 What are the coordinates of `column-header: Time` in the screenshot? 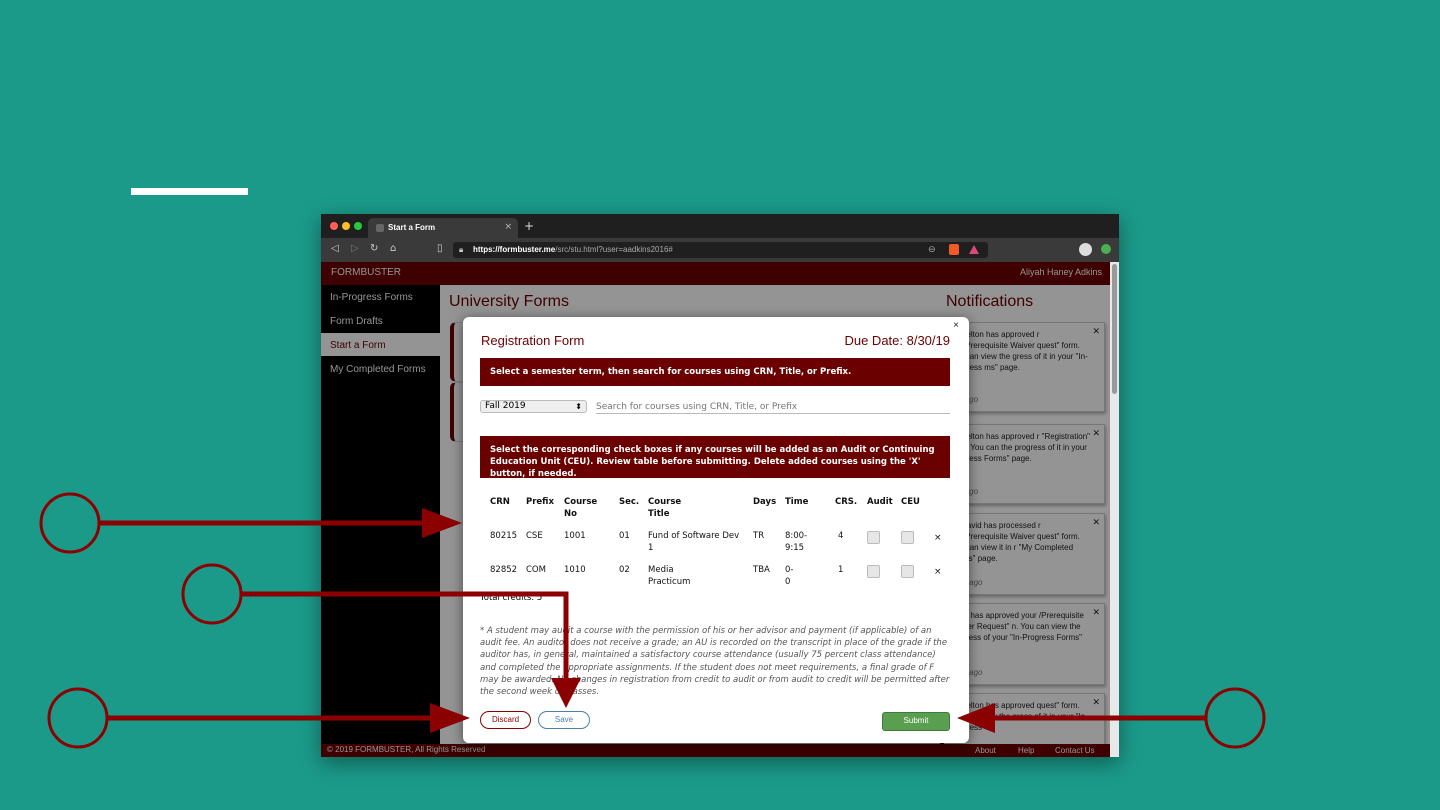 It's located at (797, 502).